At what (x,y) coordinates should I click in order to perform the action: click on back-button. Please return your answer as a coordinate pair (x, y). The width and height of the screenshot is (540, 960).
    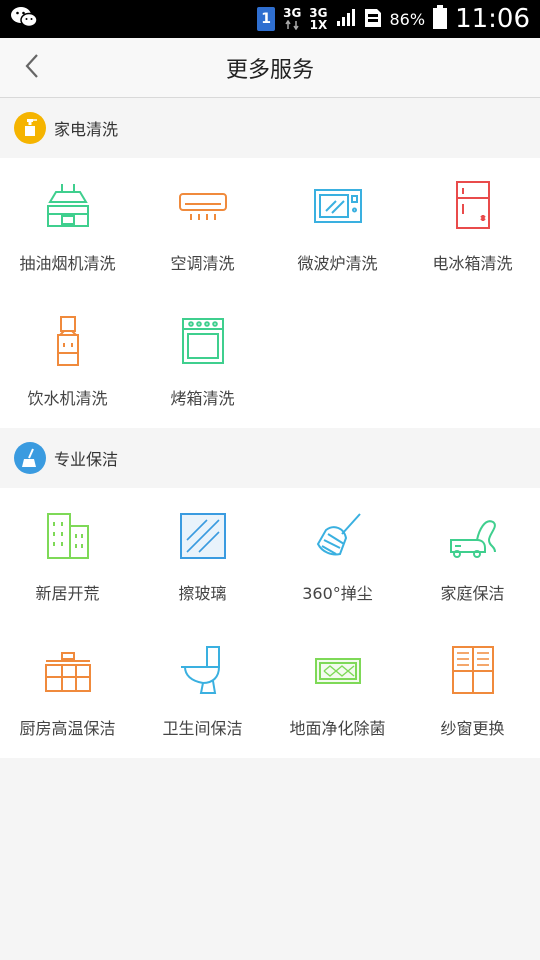
    Looking at the image, I should click on (32, 68).